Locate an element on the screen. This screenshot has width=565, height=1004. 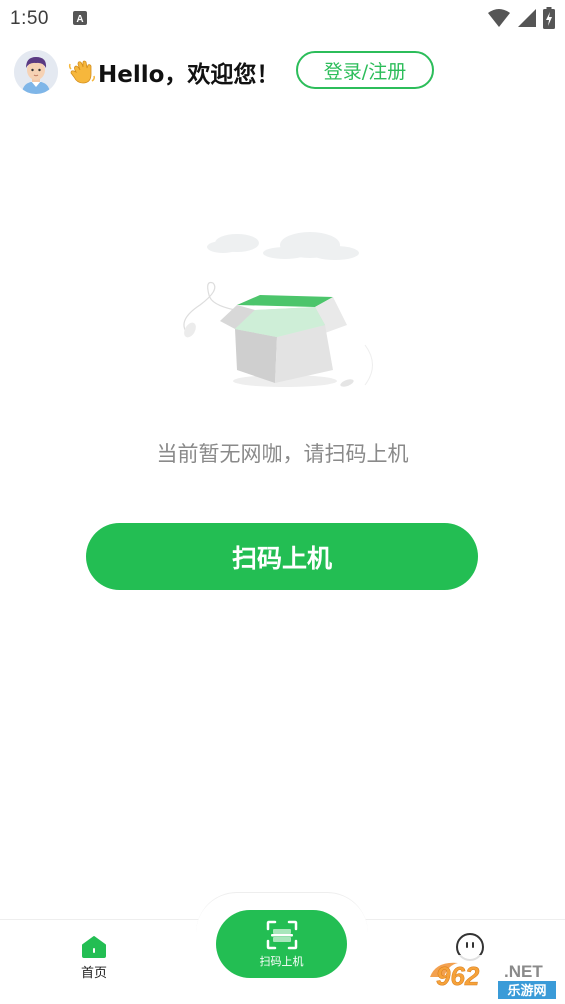
signal-icon is located at coordinates (527, 18).